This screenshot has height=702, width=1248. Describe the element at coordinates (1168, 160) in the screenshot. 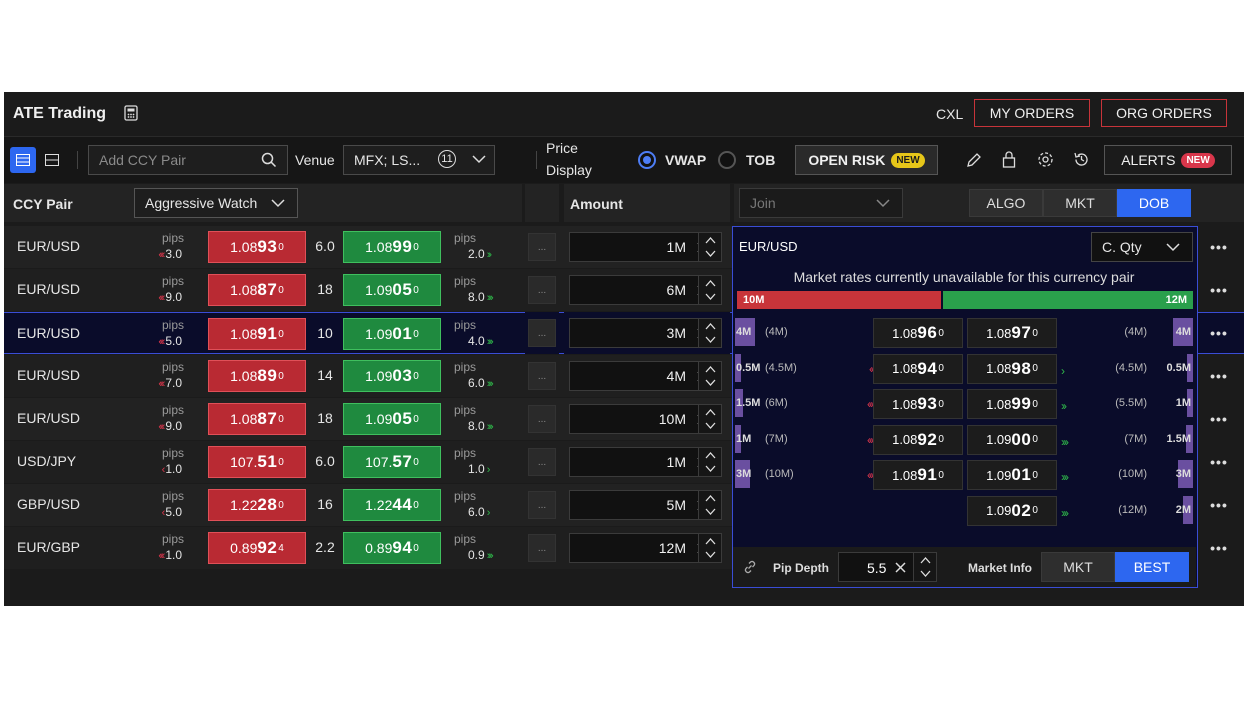

I see `alerts-button: ALERTS NEW` at that location.